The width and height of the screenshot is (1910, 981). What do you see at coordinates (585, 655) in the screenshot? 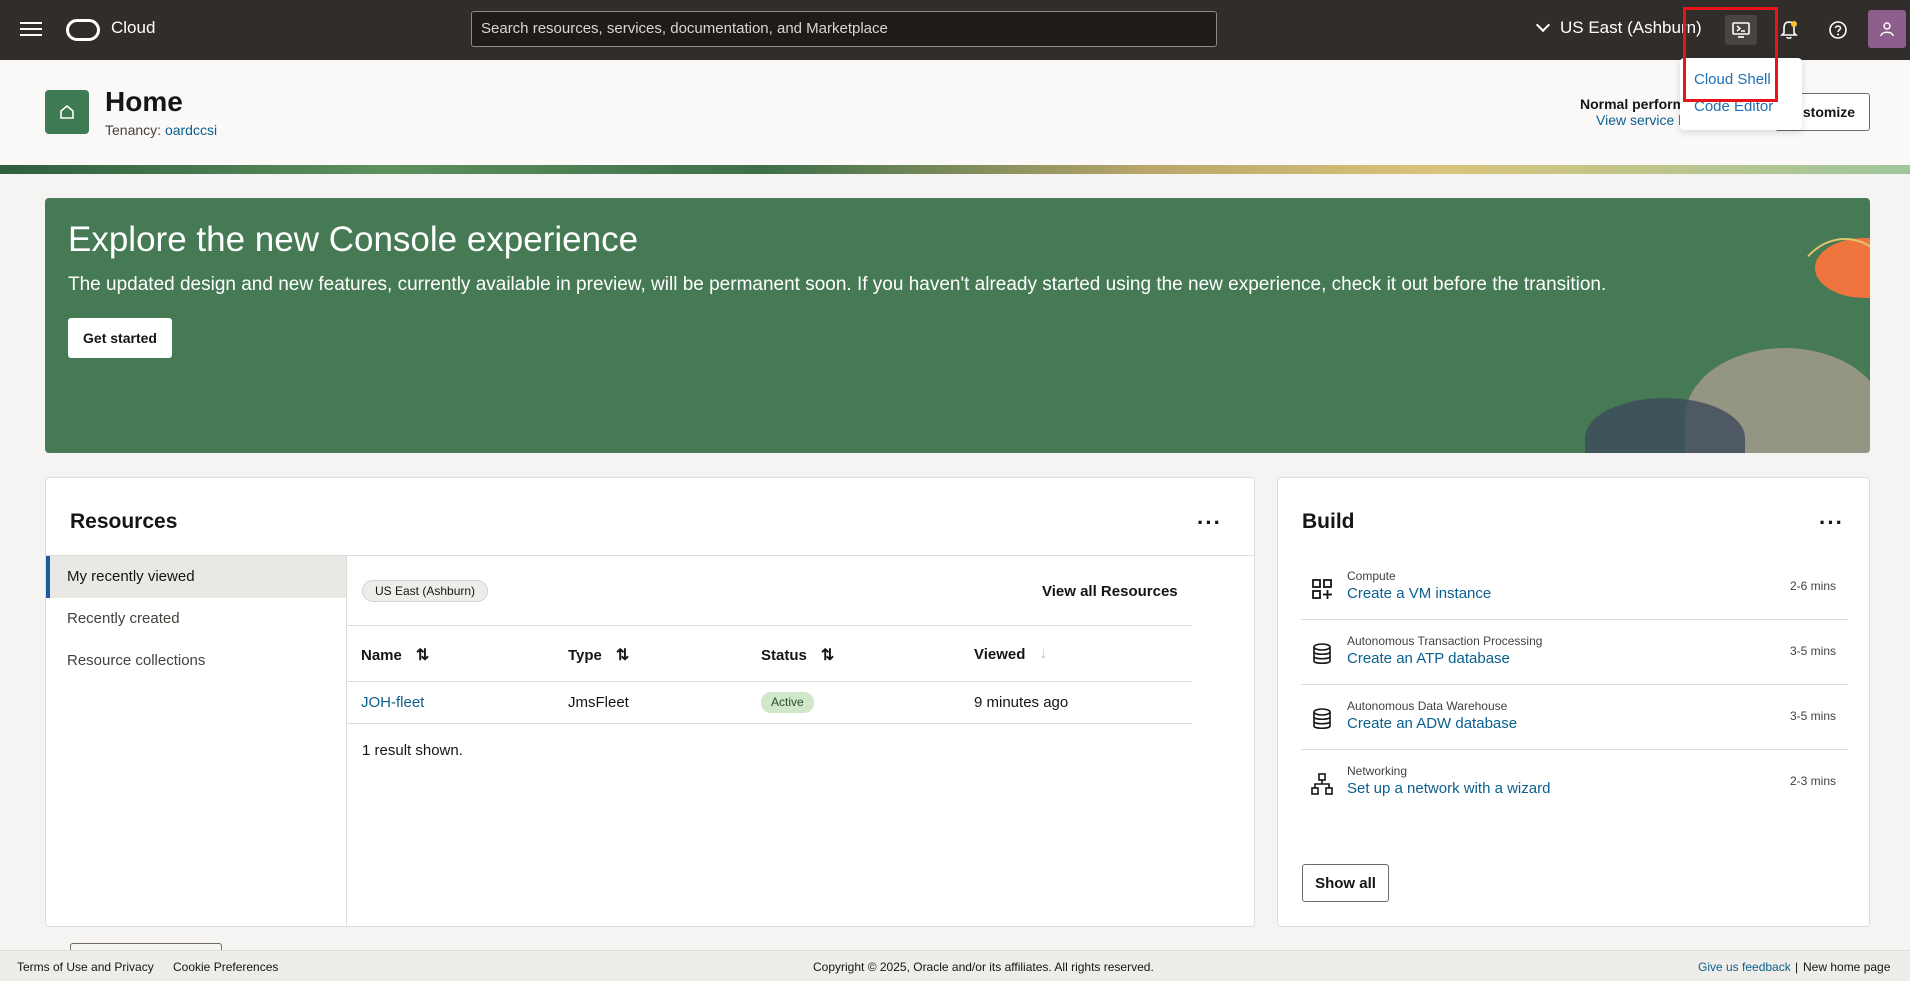
I see `column-label: Type` at bounding box center [585, 655].